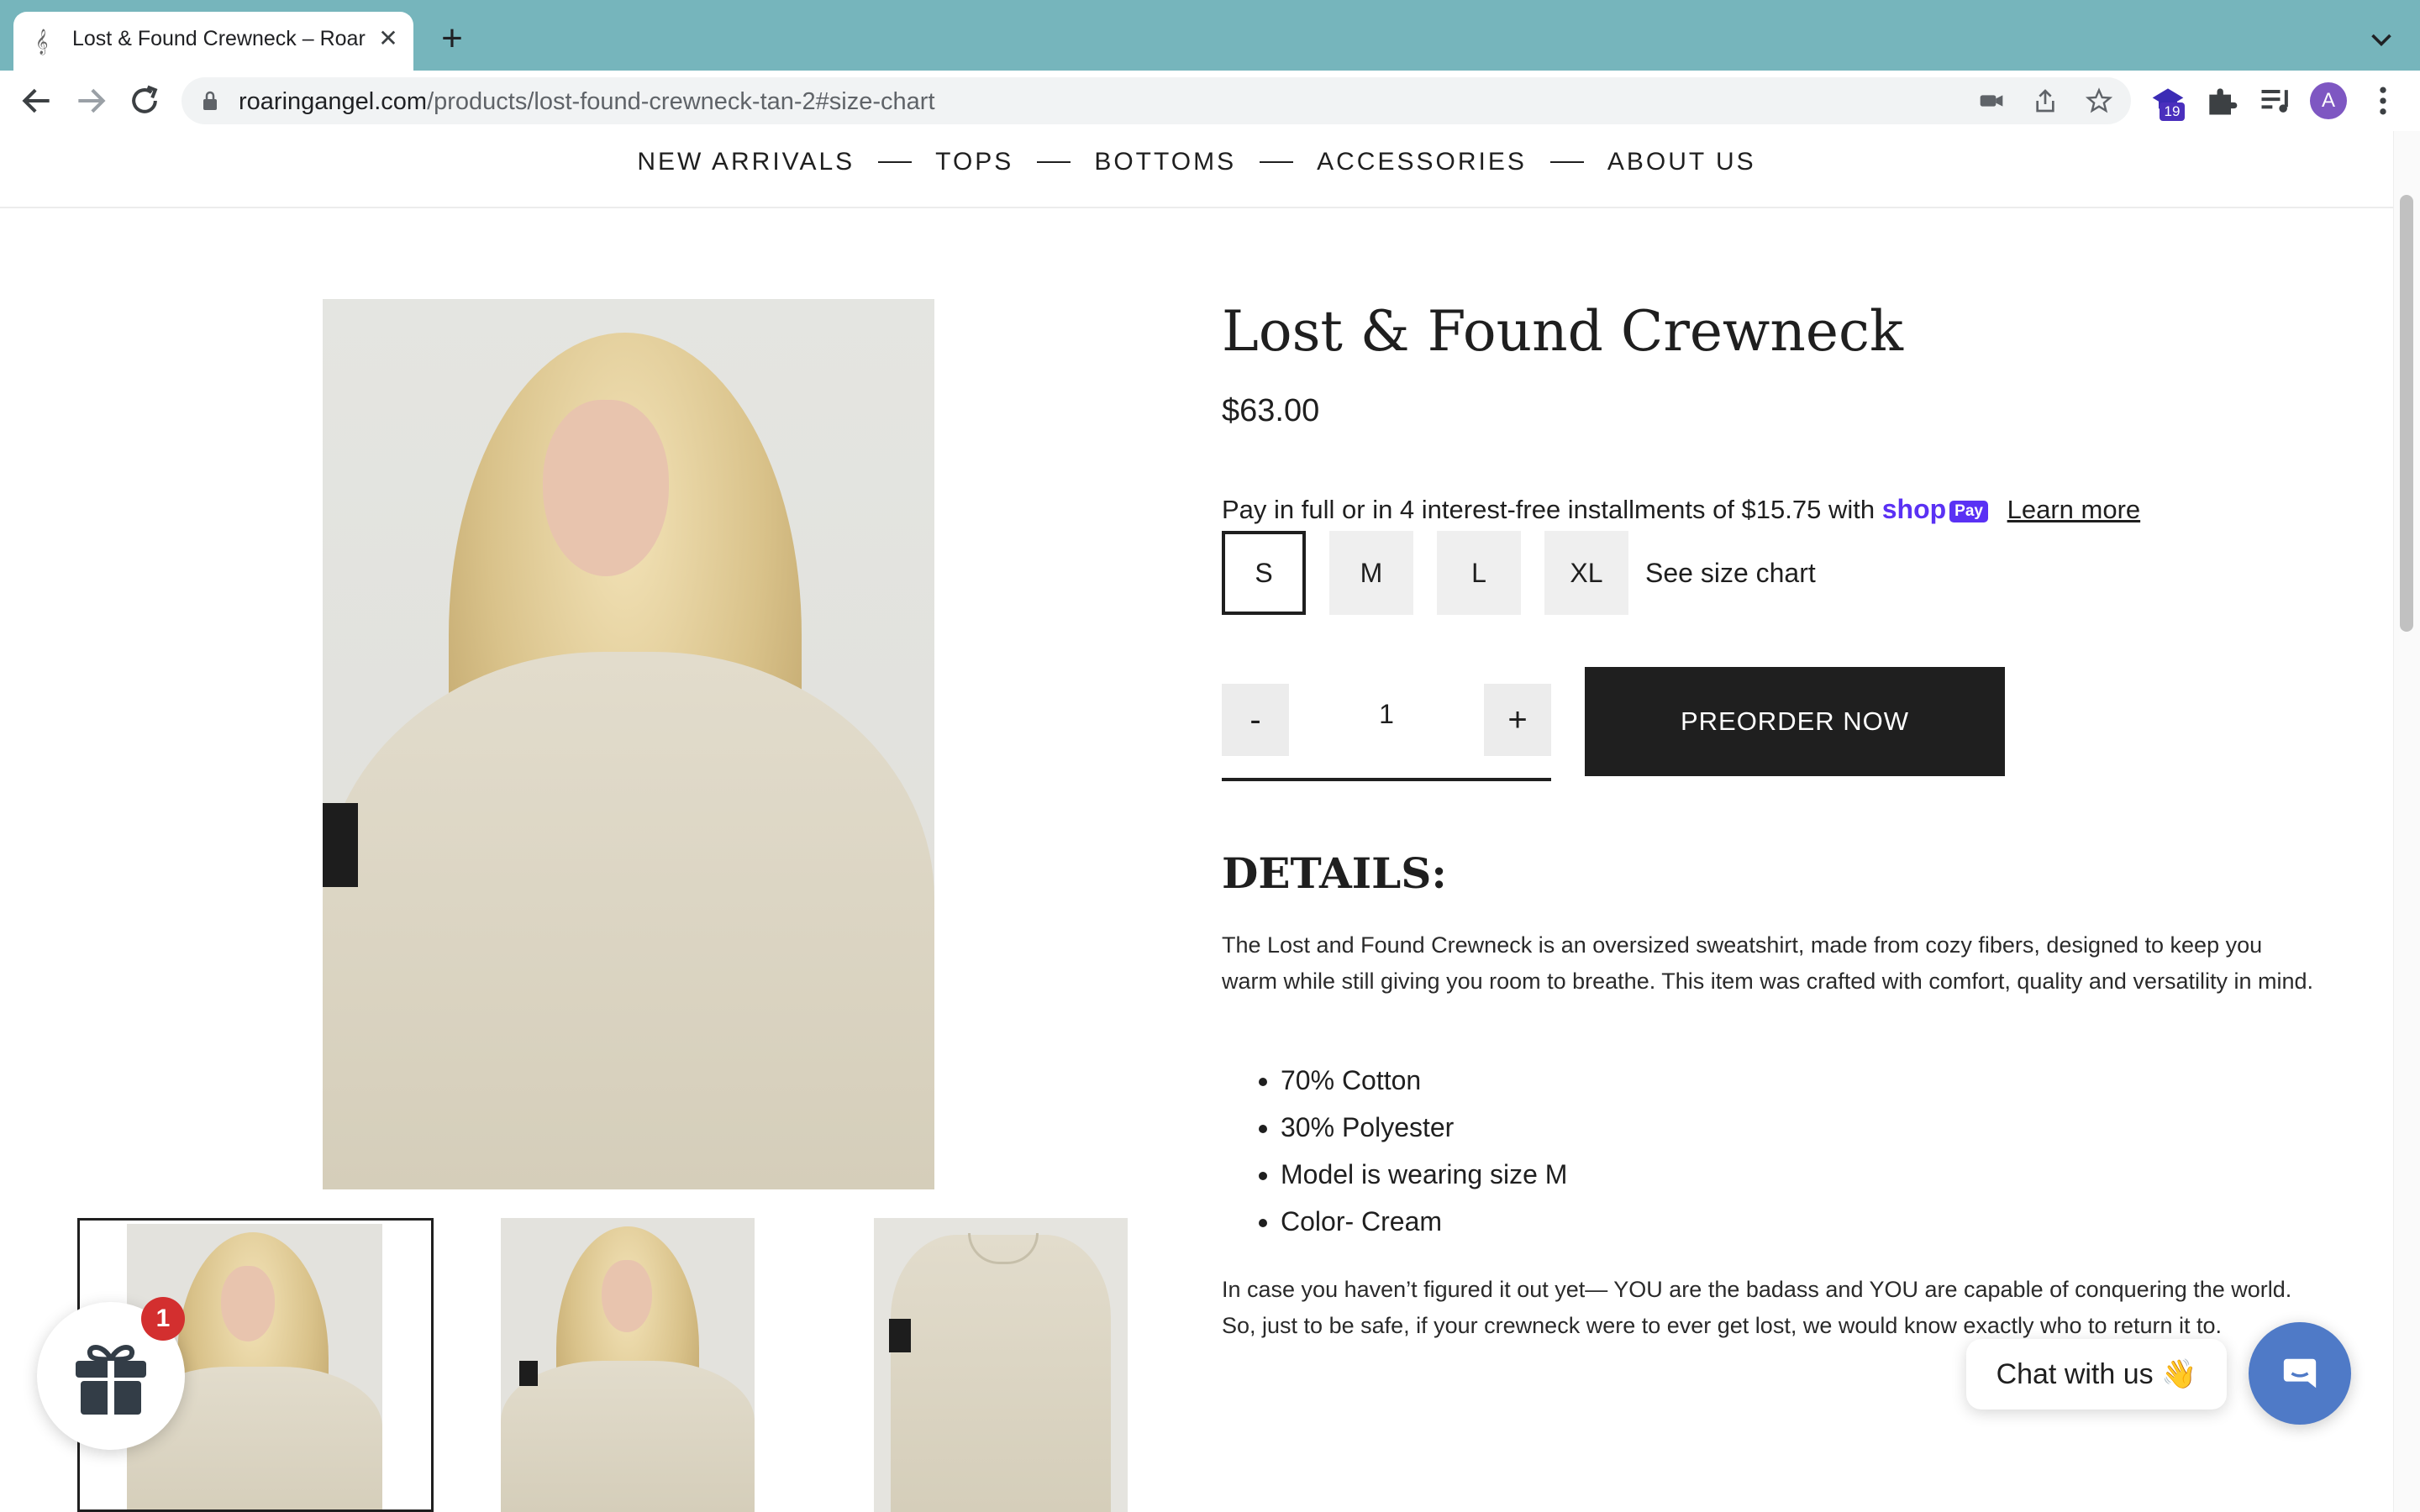  What do you see at coordinates (1424, 1127) in the screenshot?
I see `list-item: 30% Polyester` at bounding box center [1424, 1127].